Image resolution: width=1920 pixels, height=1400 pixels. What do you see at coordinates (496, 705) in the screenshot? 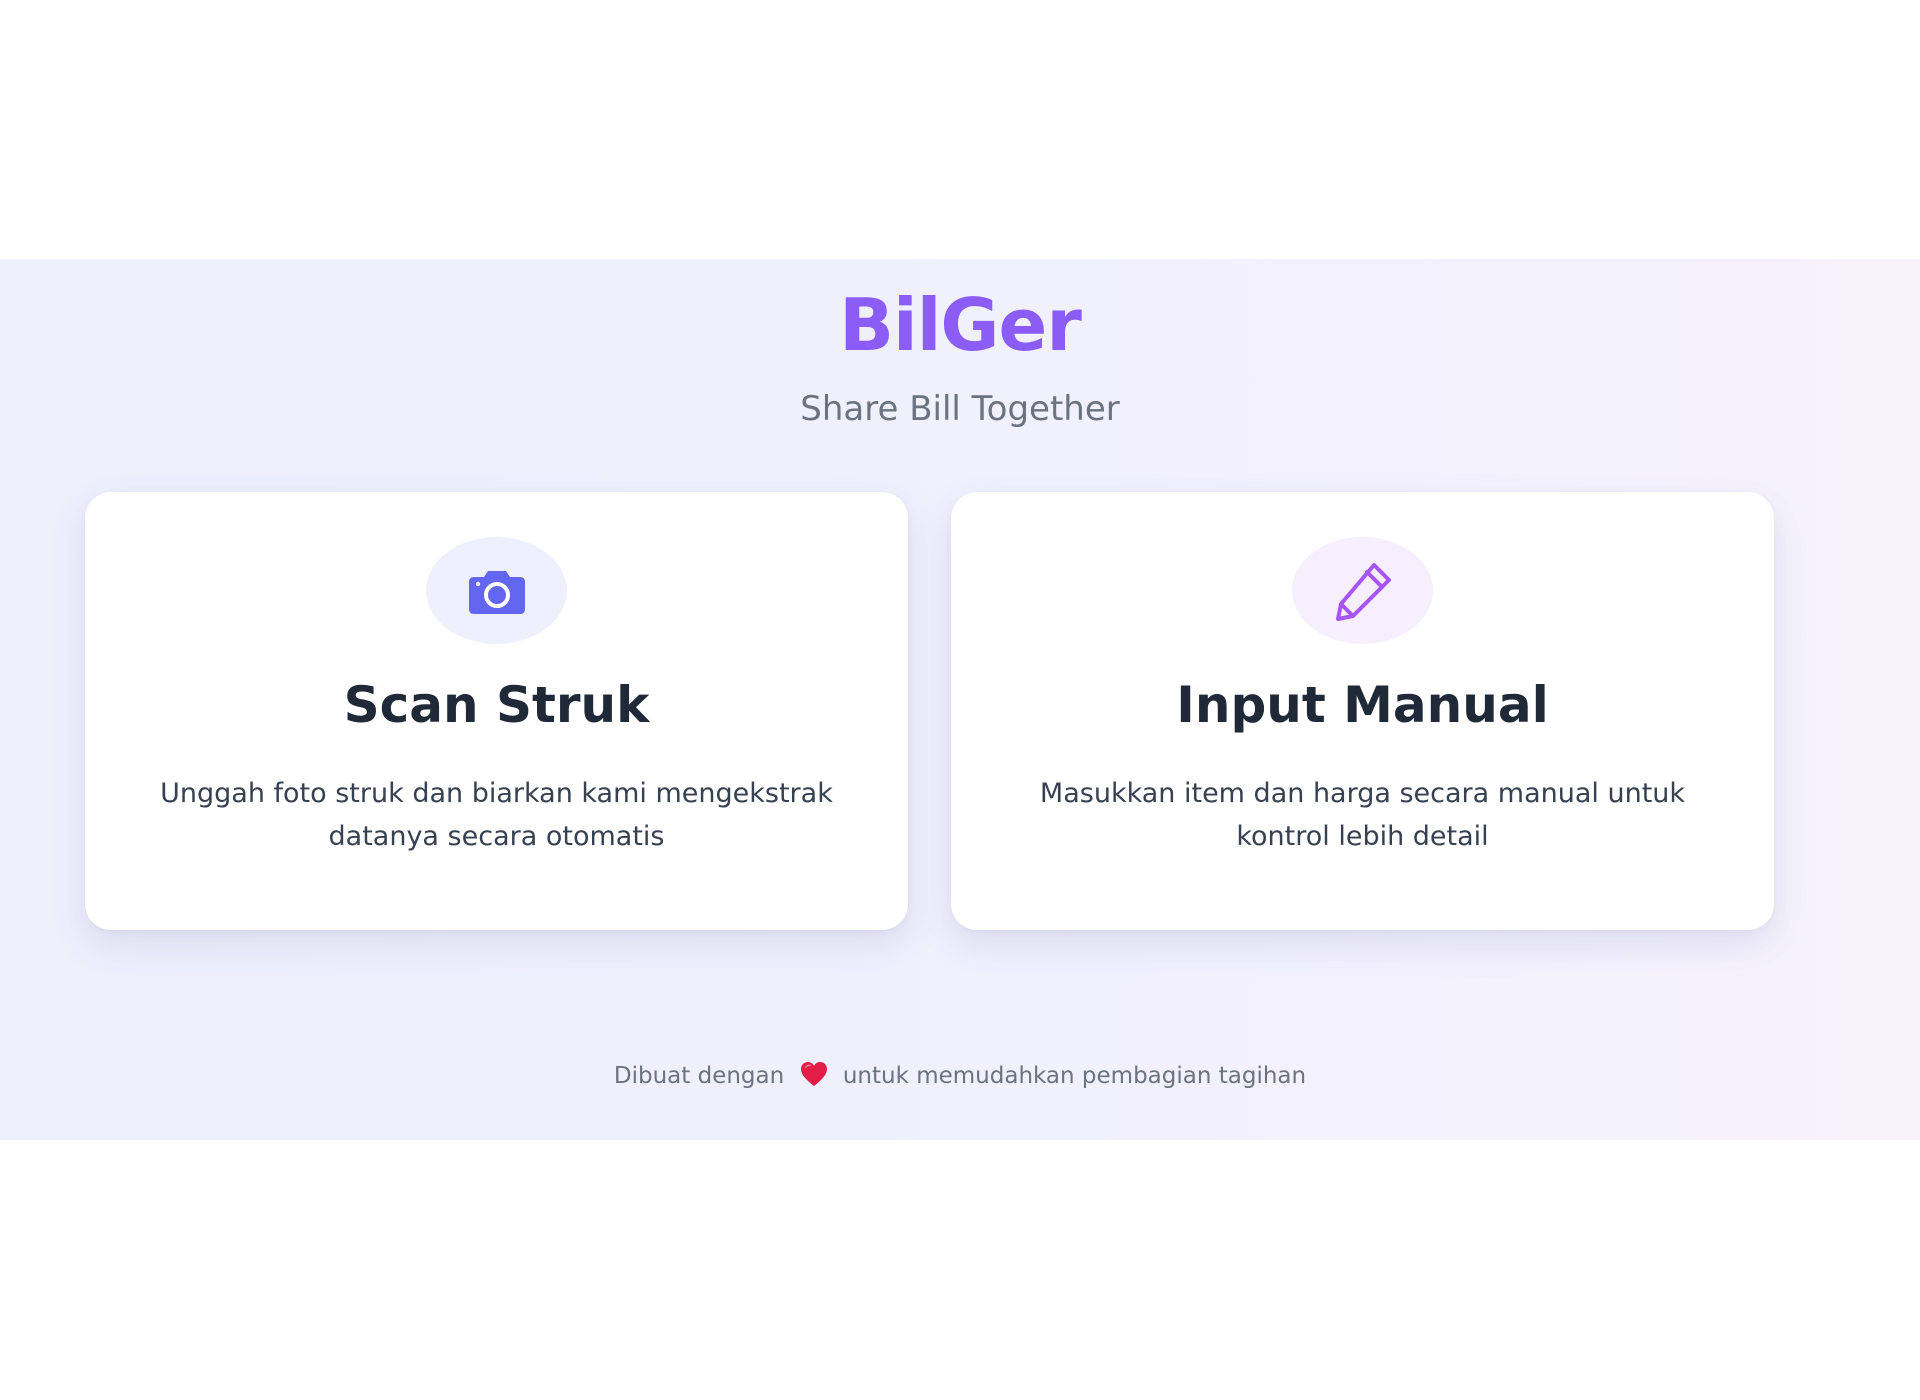
I see `scan-receipt-title: Scan Struk` at bounding box center [496, 705].